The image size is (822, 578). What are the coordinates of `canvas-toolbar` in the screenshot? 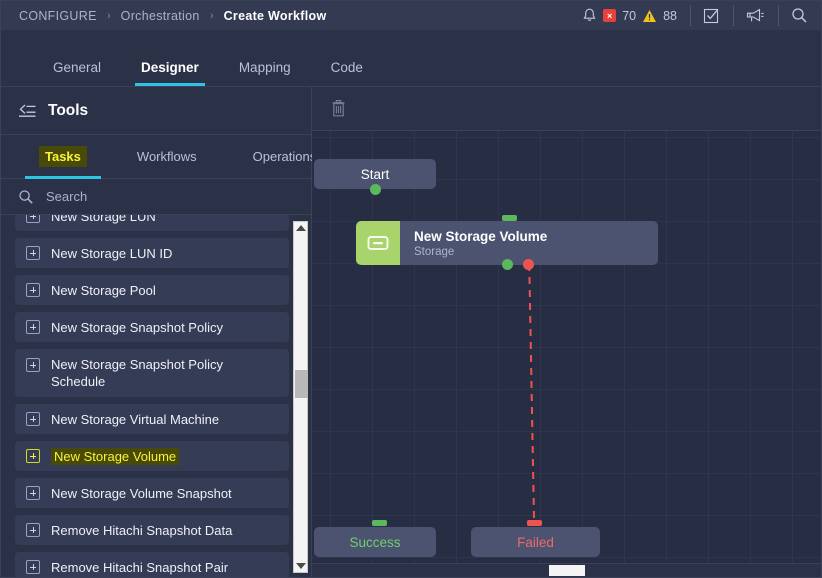 It's located at (566, 109).